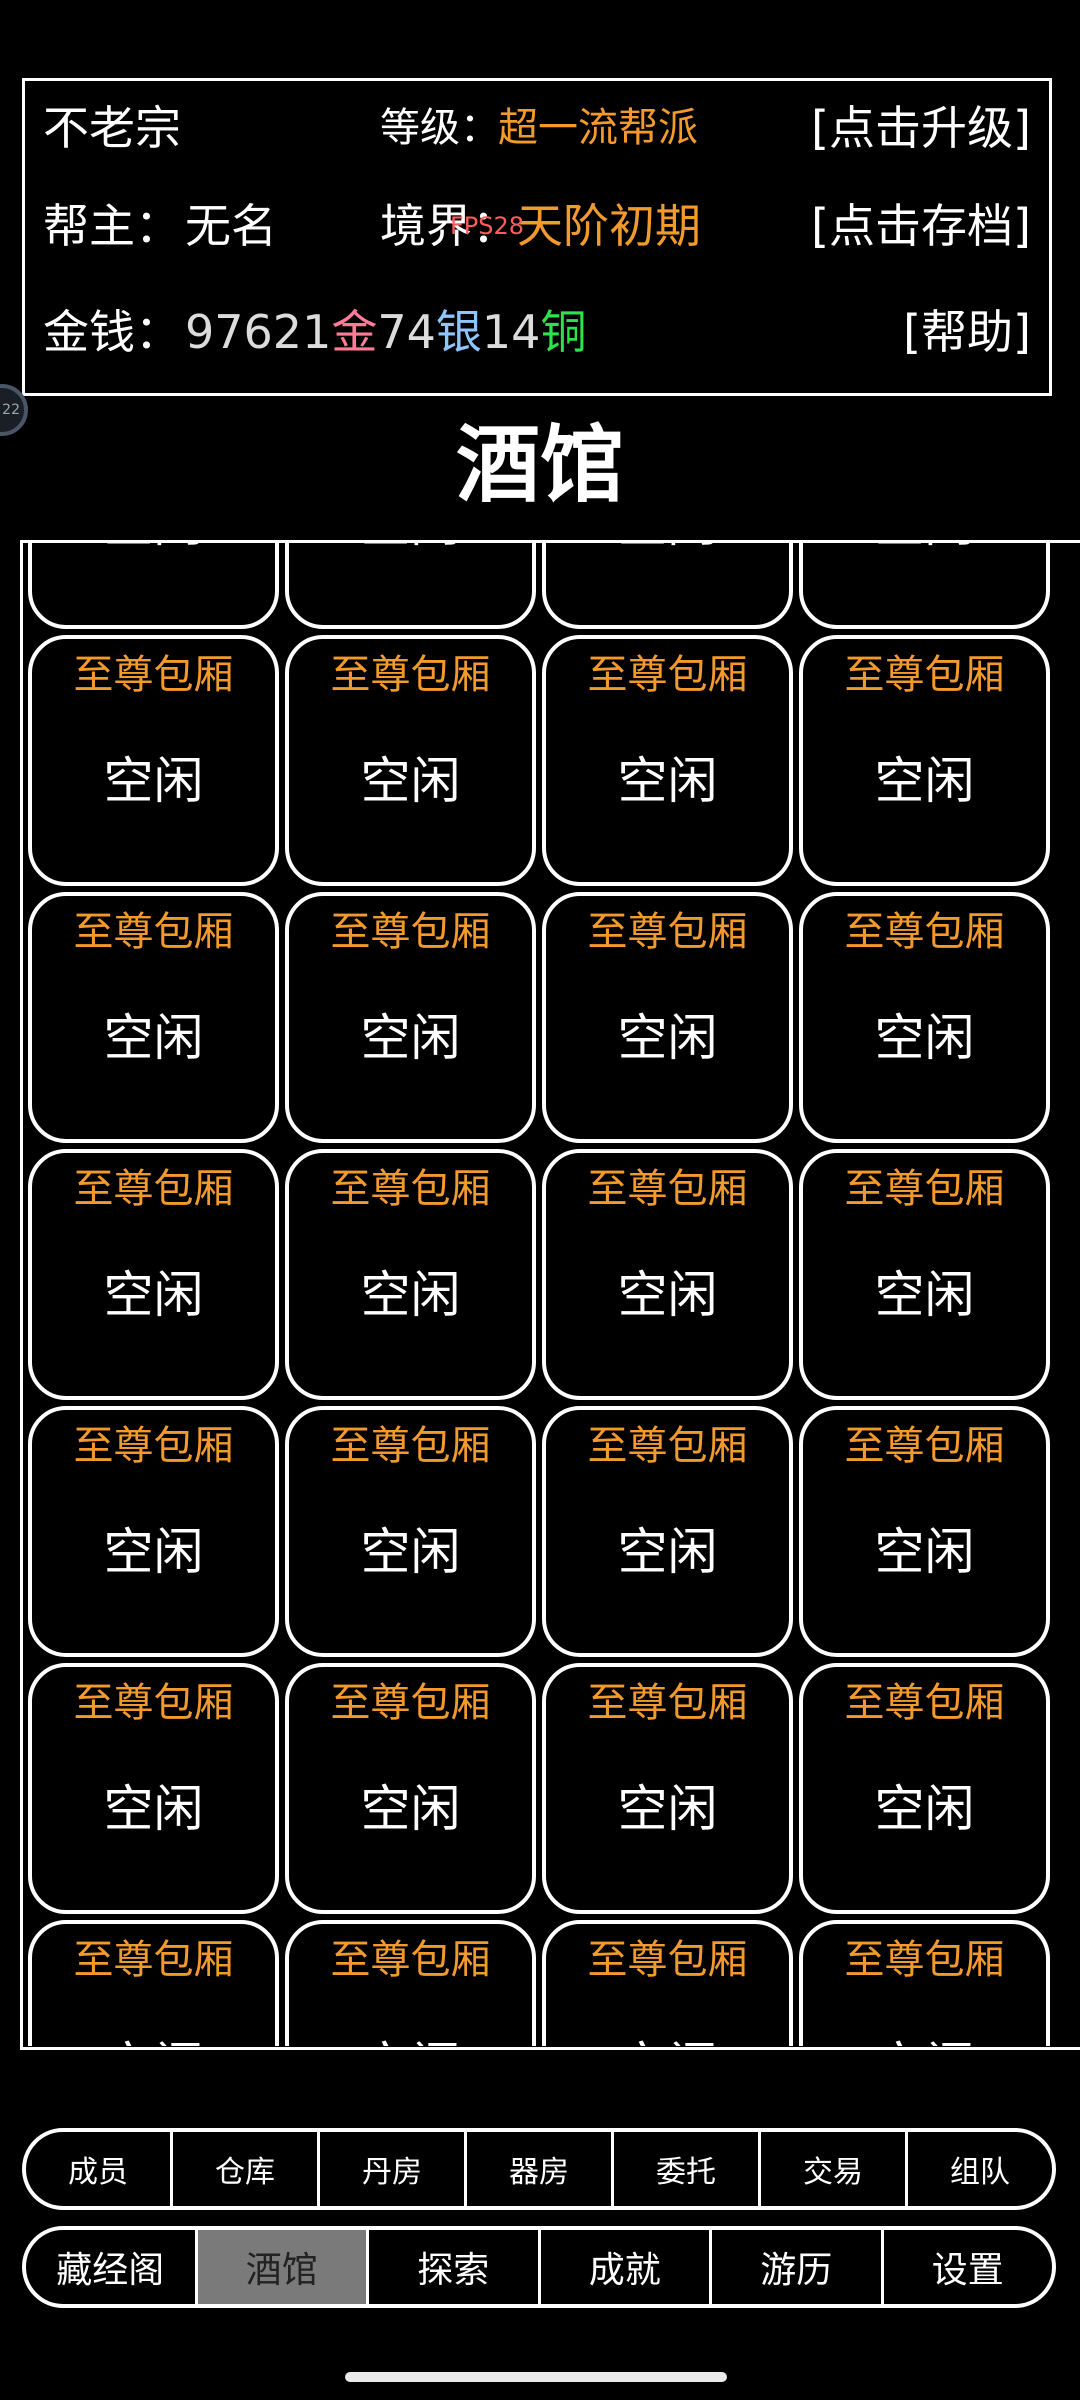  What do you see at coordinates (921, 226) in the screenshot?
I see `save-button: [点击存档]` at bounding box center [921, 226].